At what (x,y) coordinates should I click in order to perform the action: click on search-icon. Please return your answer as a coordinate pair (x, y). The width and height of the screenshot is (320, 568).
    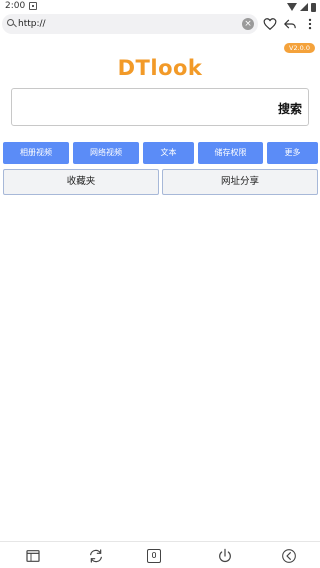
    Looking at the image, I should click on (10, 22).